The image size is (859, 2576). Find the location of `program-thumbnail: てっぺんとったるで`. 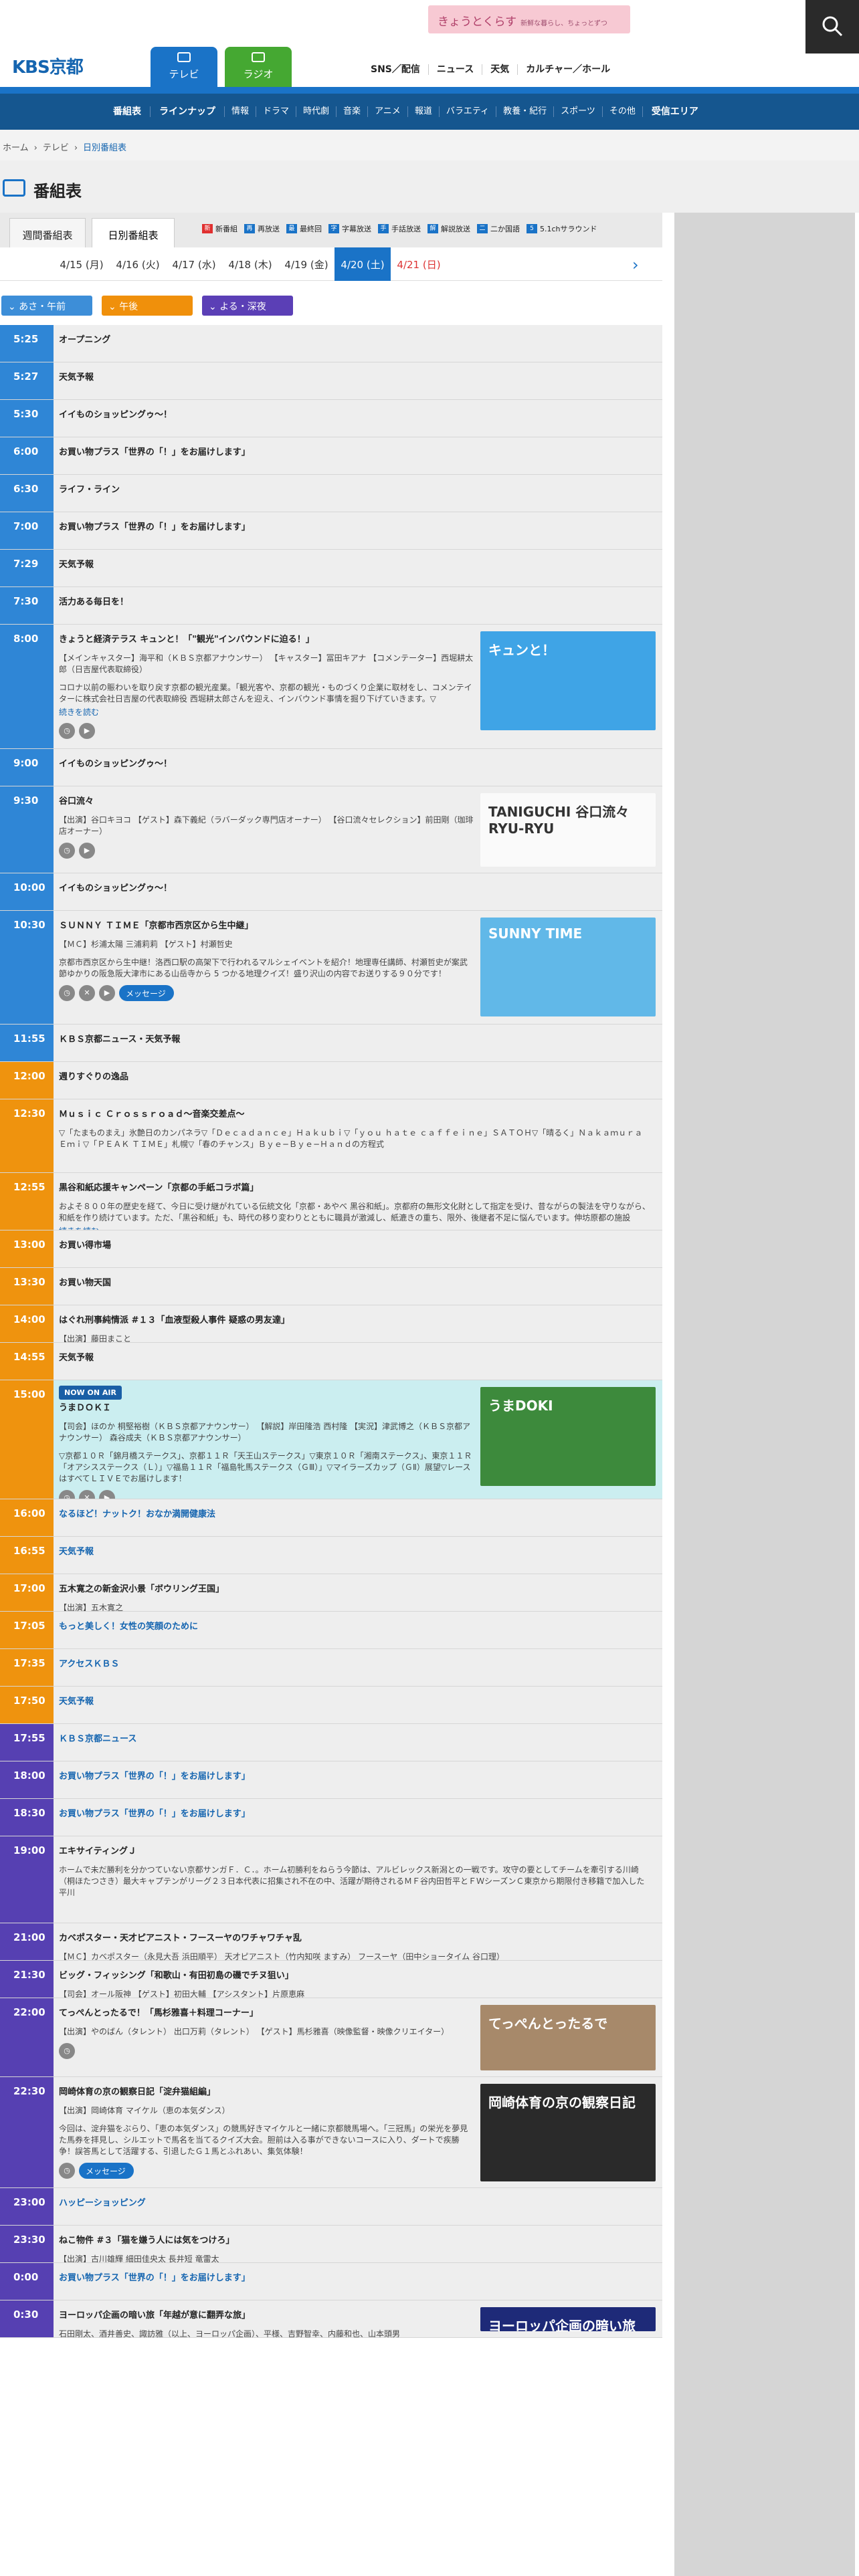

program-thumbnail: てっぺんとったるで is located at coordinates (568, 2038).